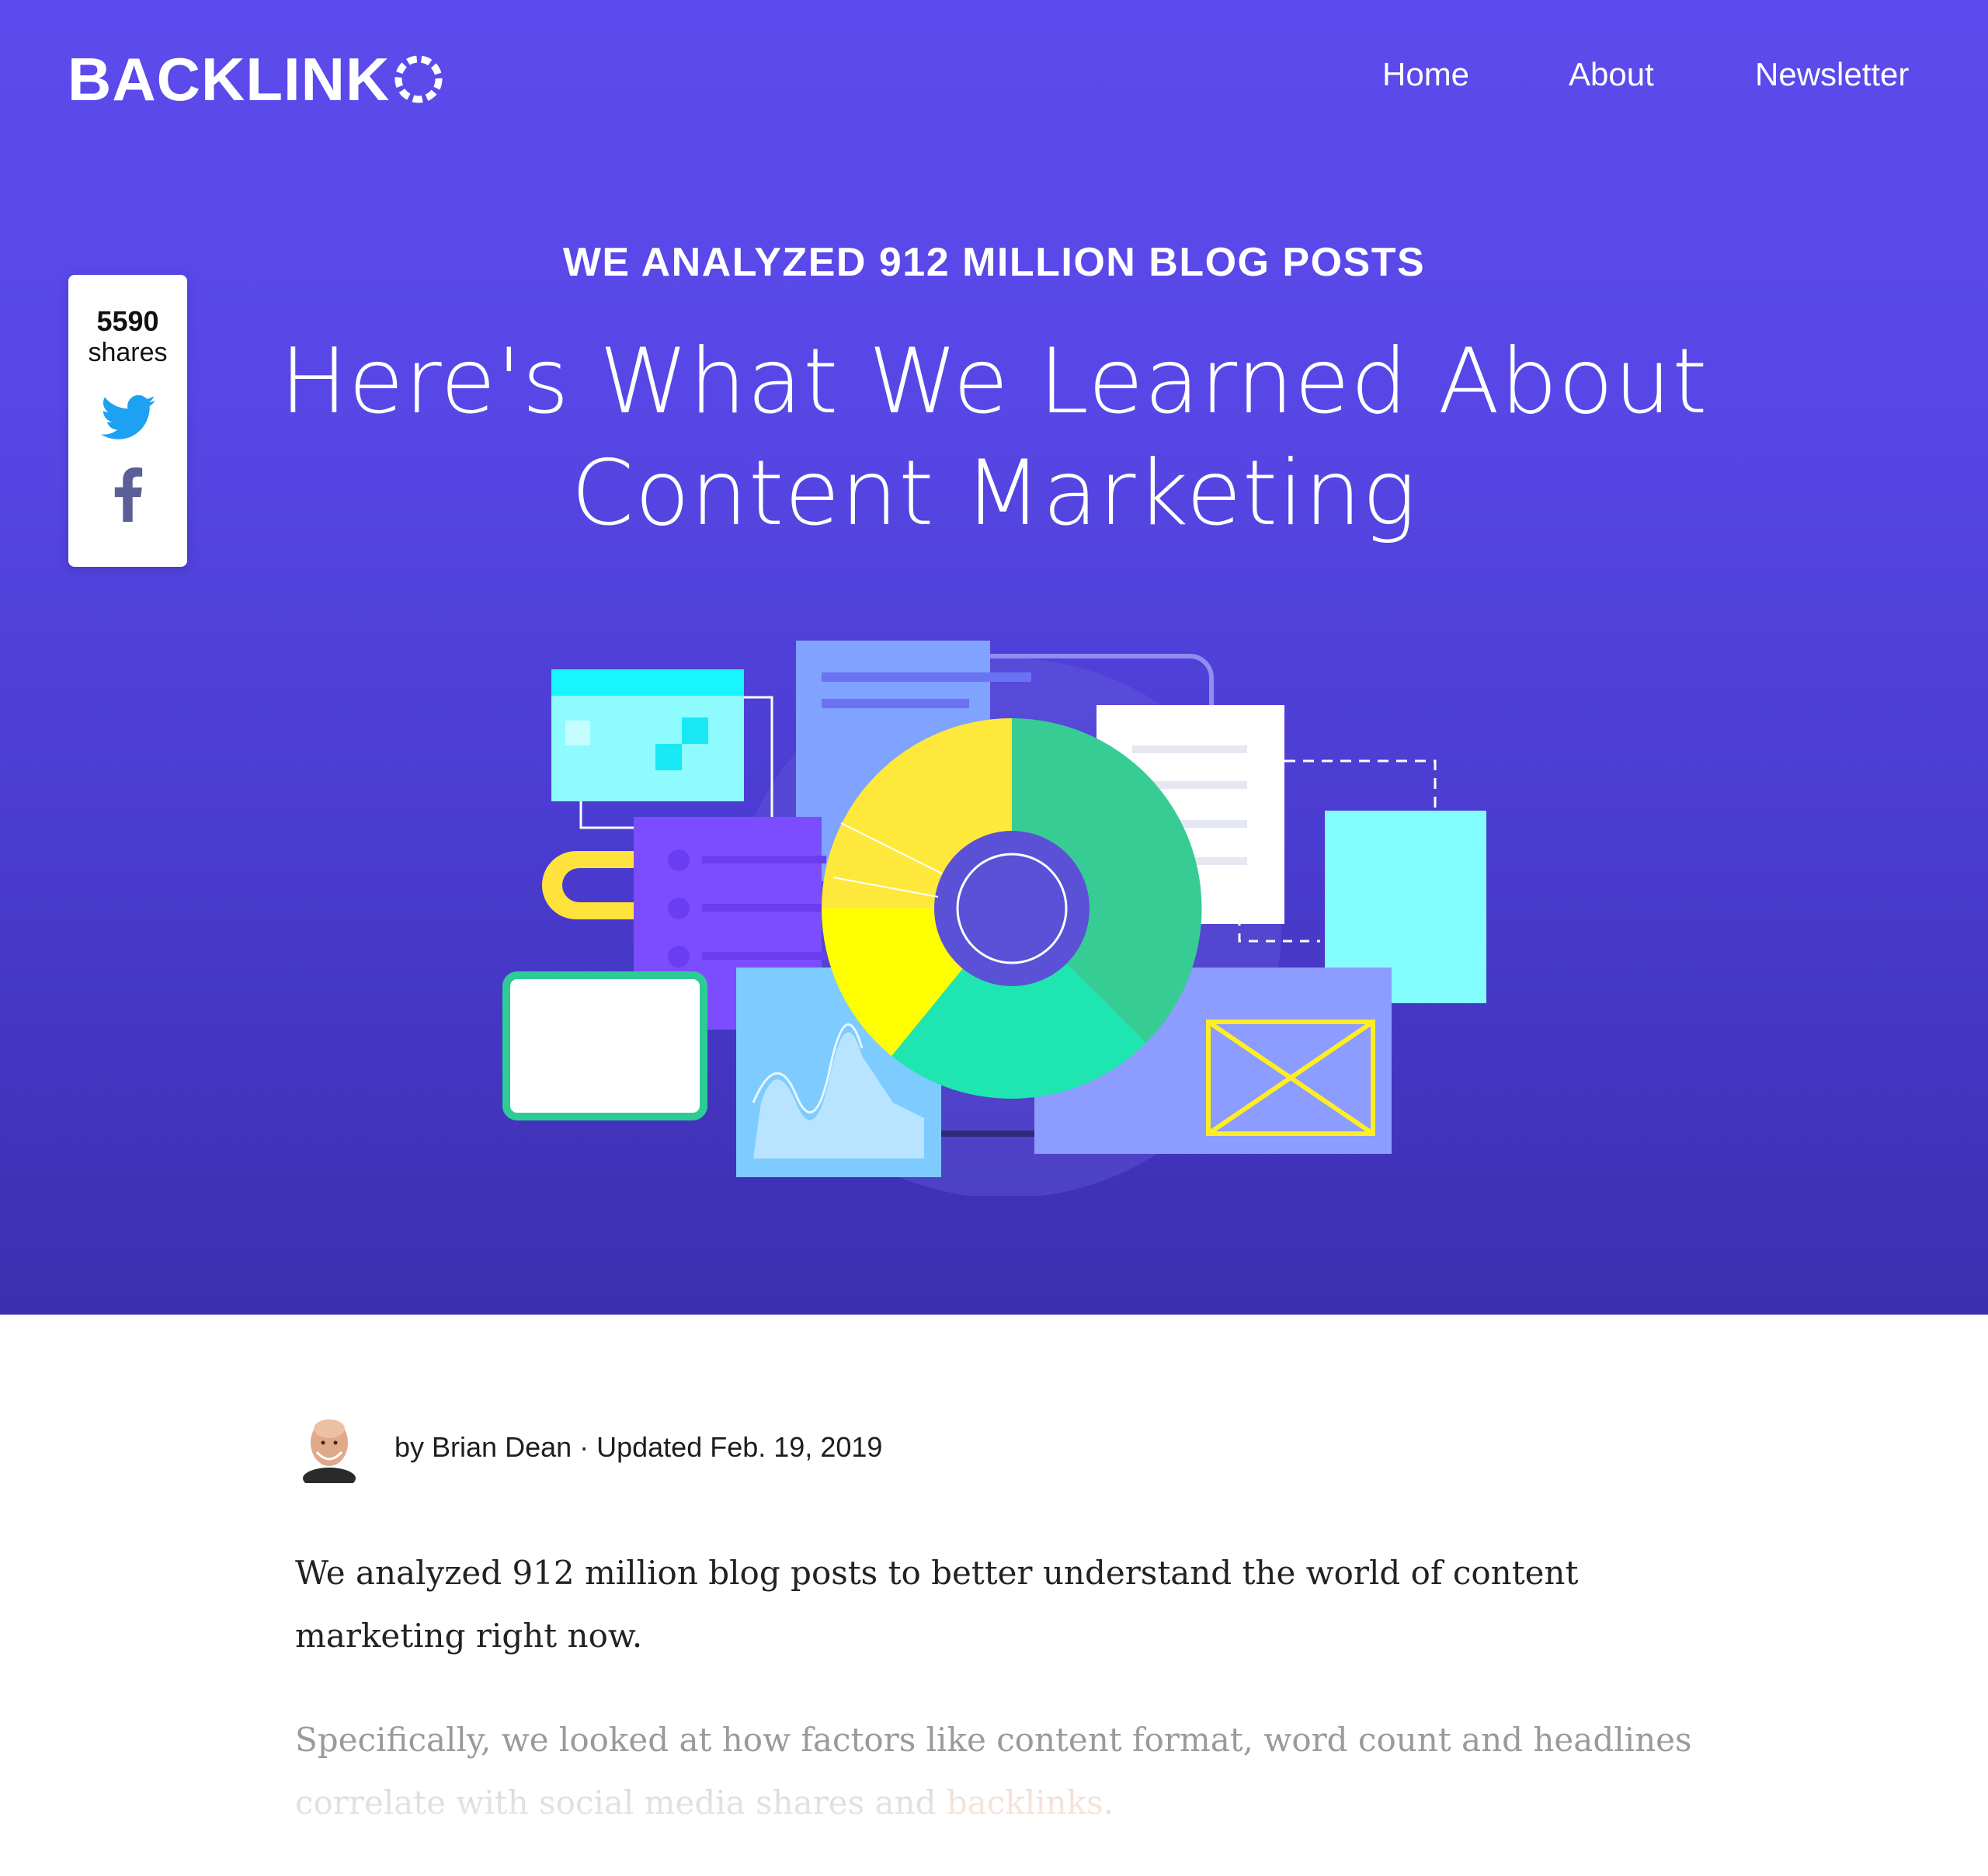 The width and height of the screenshot is (1988, 1876). I want to click on byline-text: by Brian Dean · Updated Feb. 19, 2019, so click(638, 1447).